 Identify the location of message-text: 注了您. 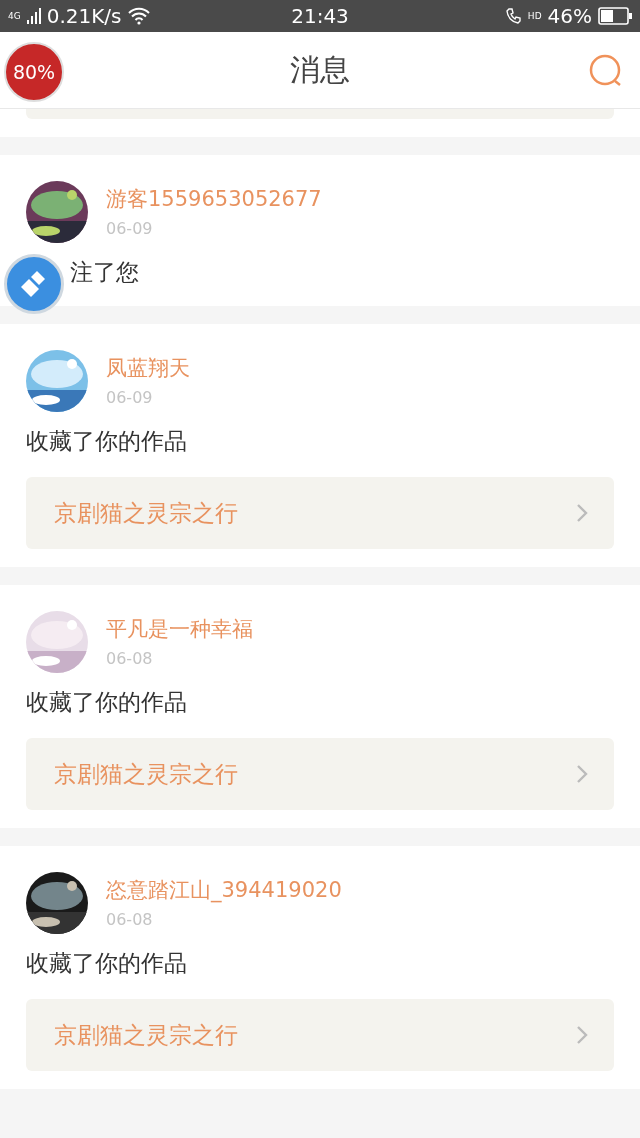
(104, 272).